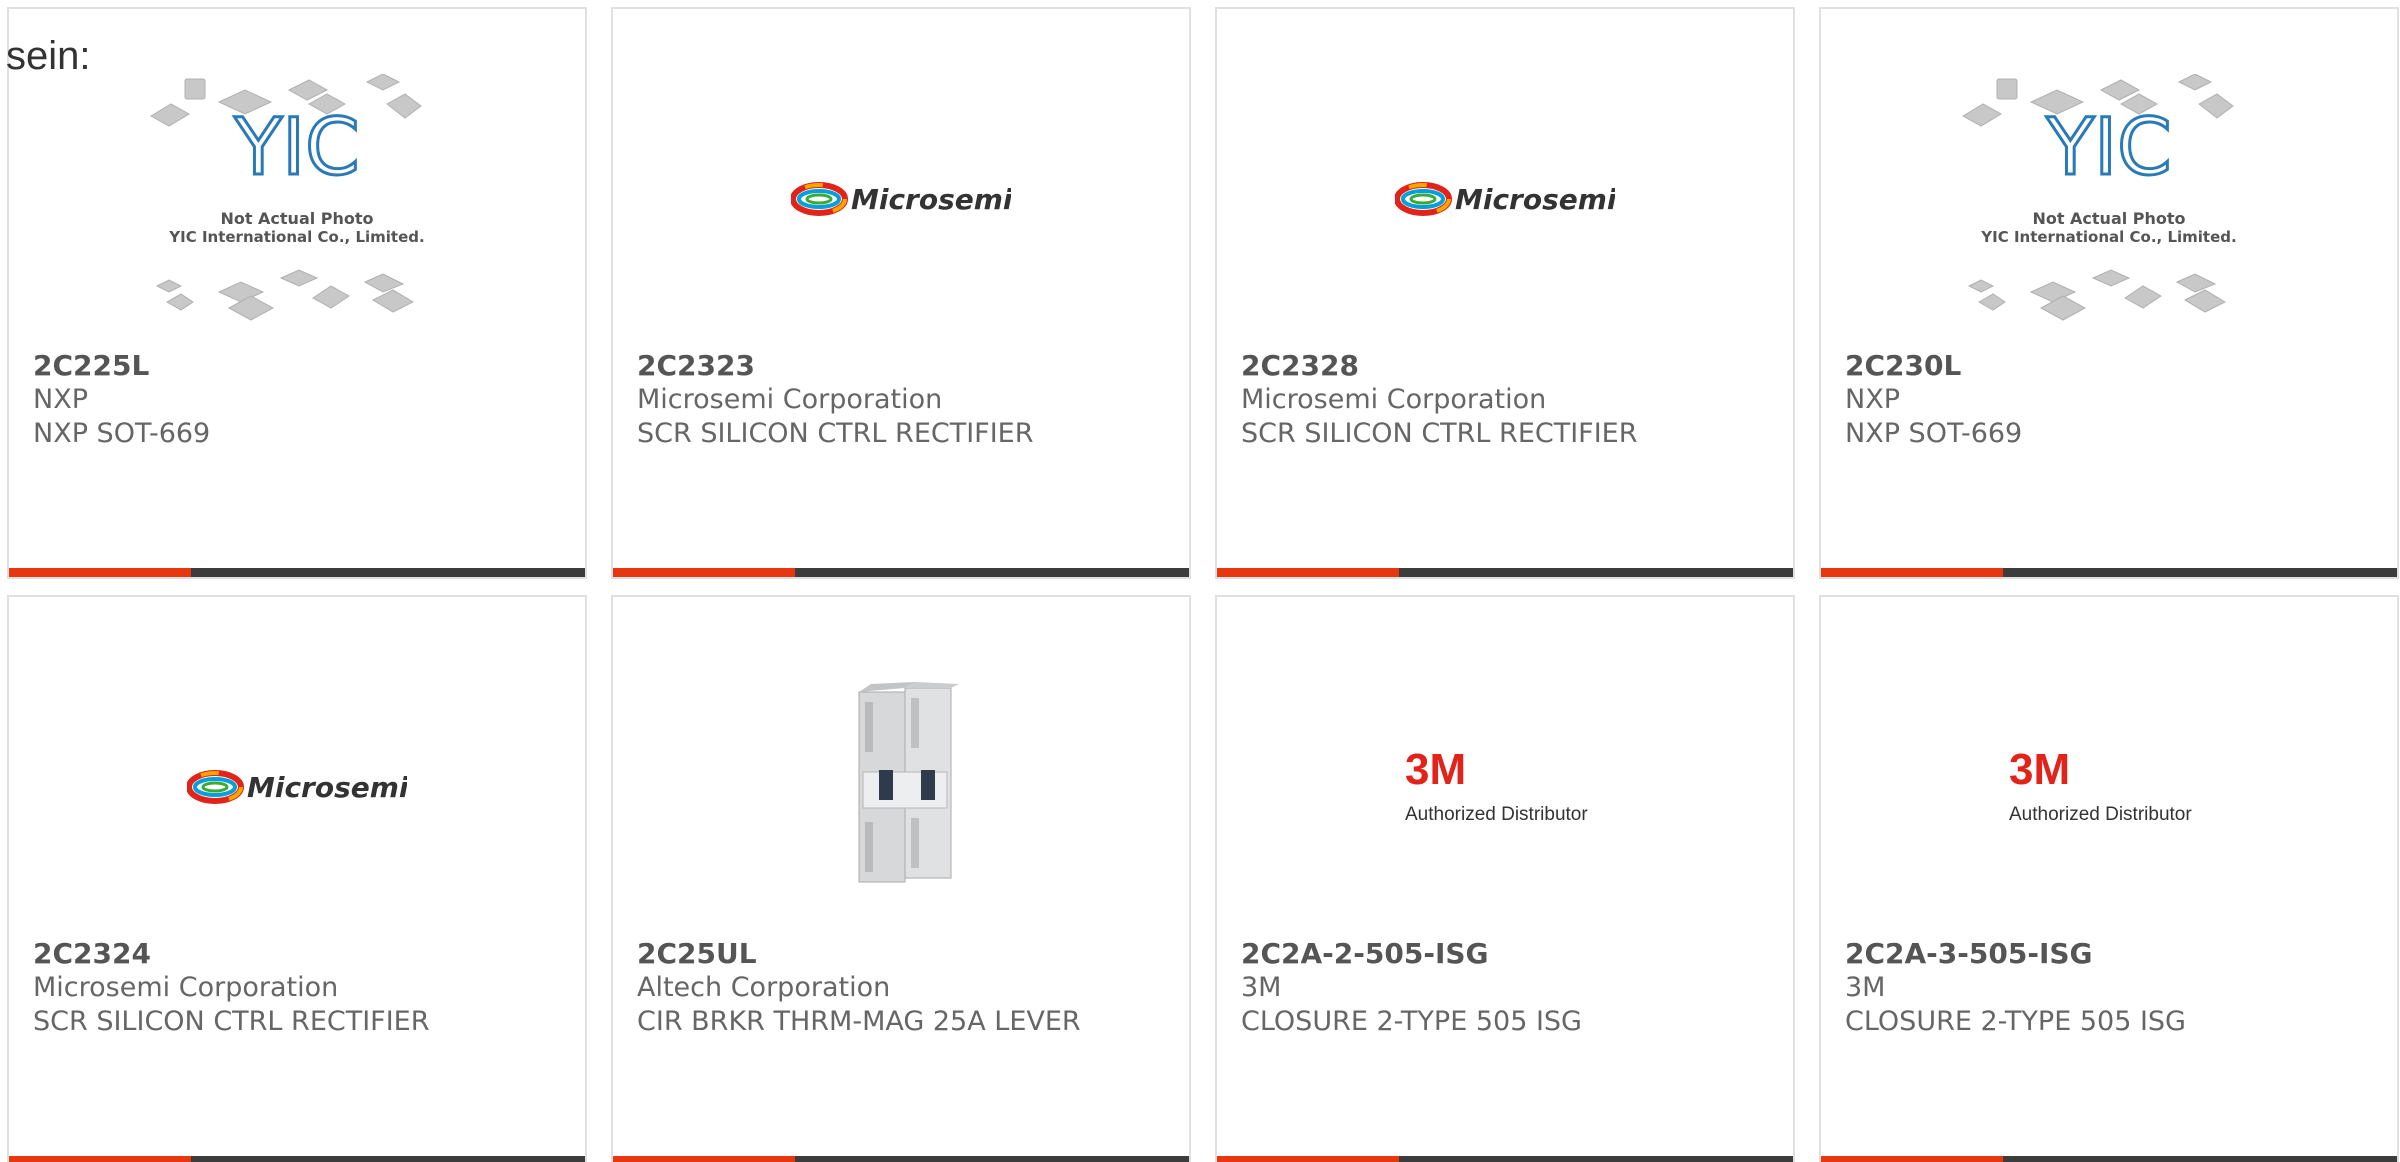  What do you see at coordinates (301, 954) in the screenshot?
I see `part-number: 2C2324` at bounding box center [301, 954].